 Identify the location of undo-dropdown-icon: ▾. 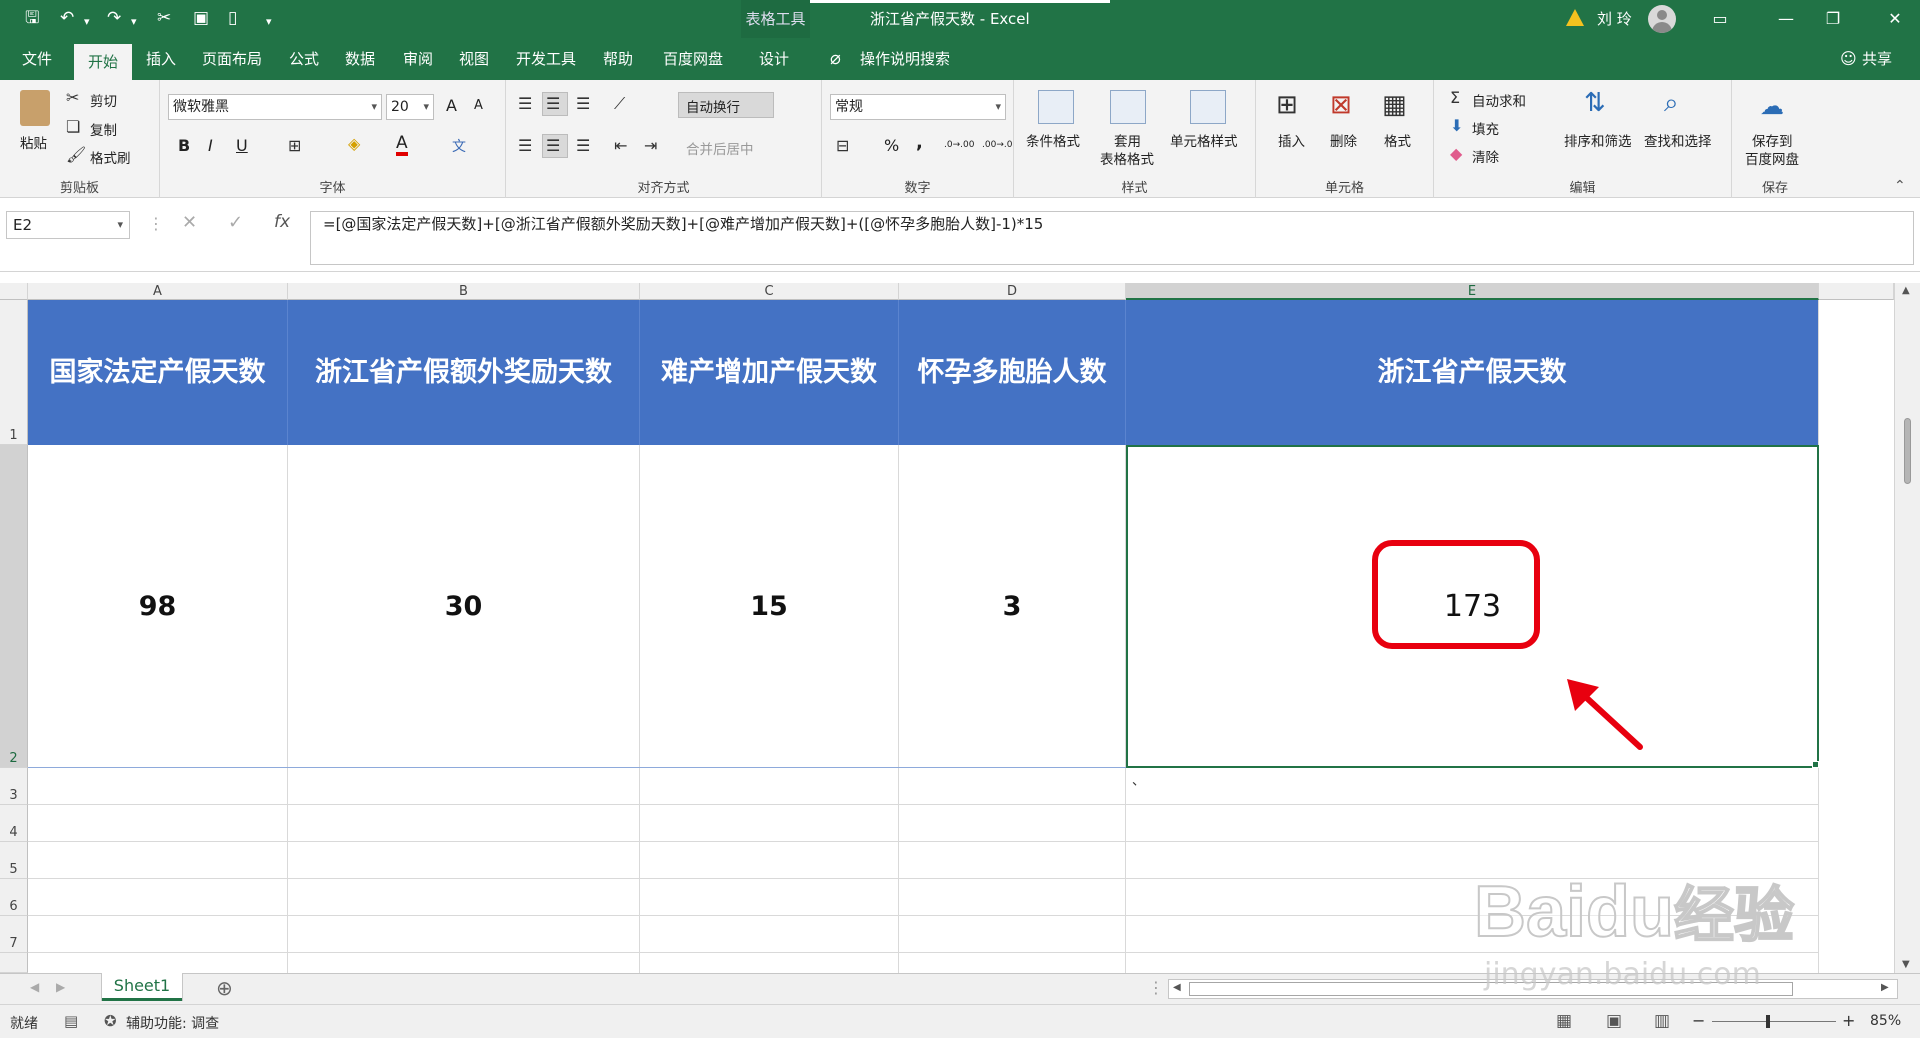
(87, 22).